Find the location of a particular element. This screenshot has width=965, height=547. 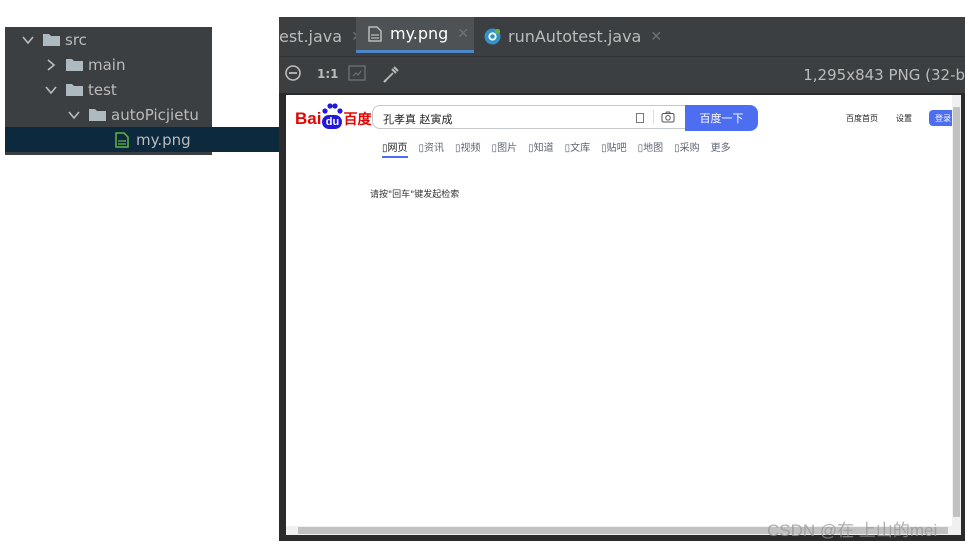

tree-item-label: autoPicjietu is located at coordinates (155, 114).